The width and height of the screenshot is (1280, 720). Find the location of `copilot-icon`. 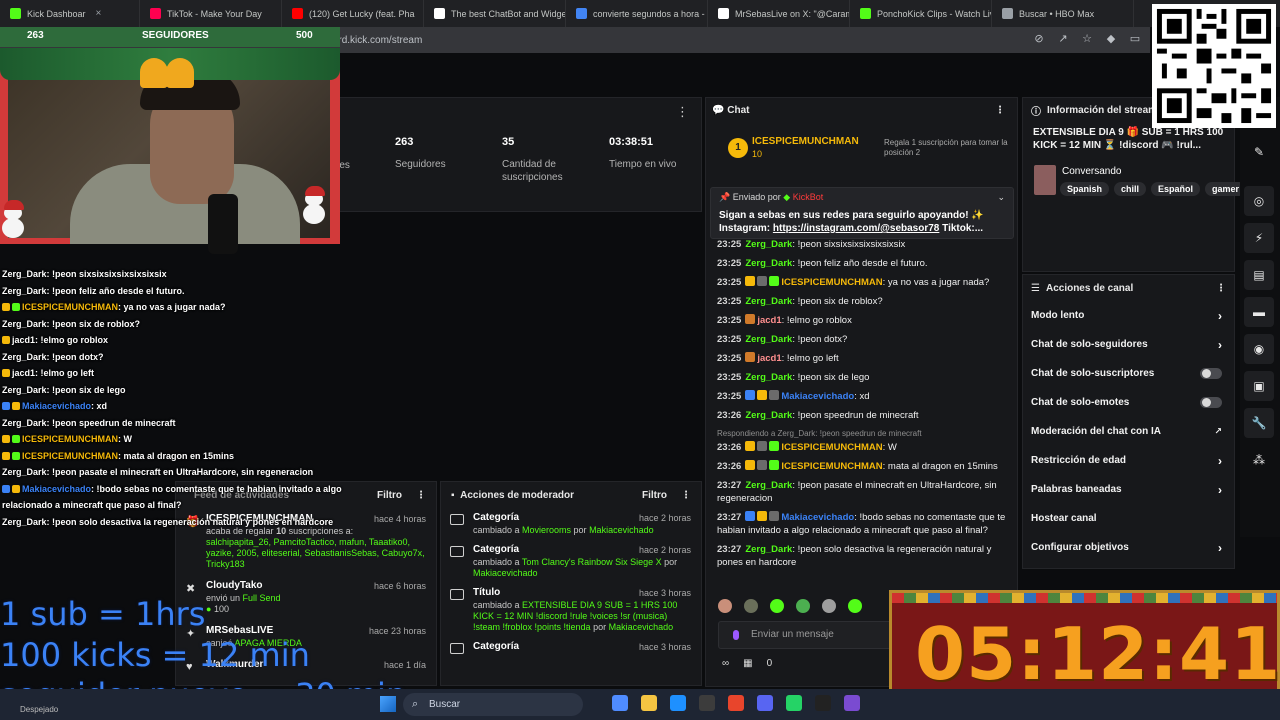

copilot-icon is located at coordinates (620, 703).